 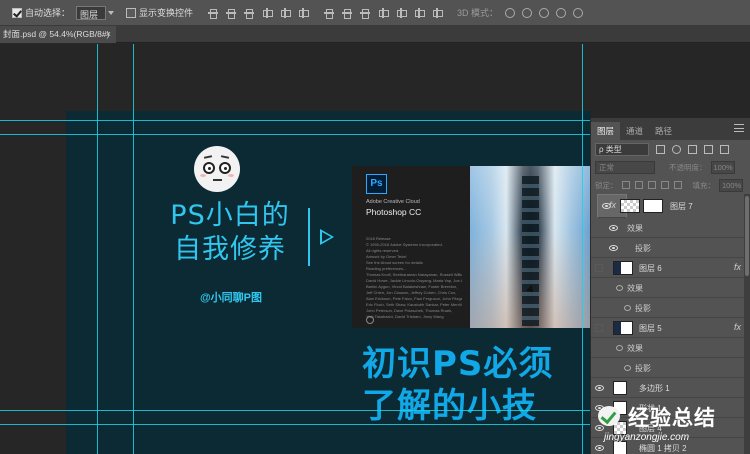 What do you see at coordinates (676, 149) in the screenshot?
I see `filter-adjustment-icon` at bounding box center [676, 149].